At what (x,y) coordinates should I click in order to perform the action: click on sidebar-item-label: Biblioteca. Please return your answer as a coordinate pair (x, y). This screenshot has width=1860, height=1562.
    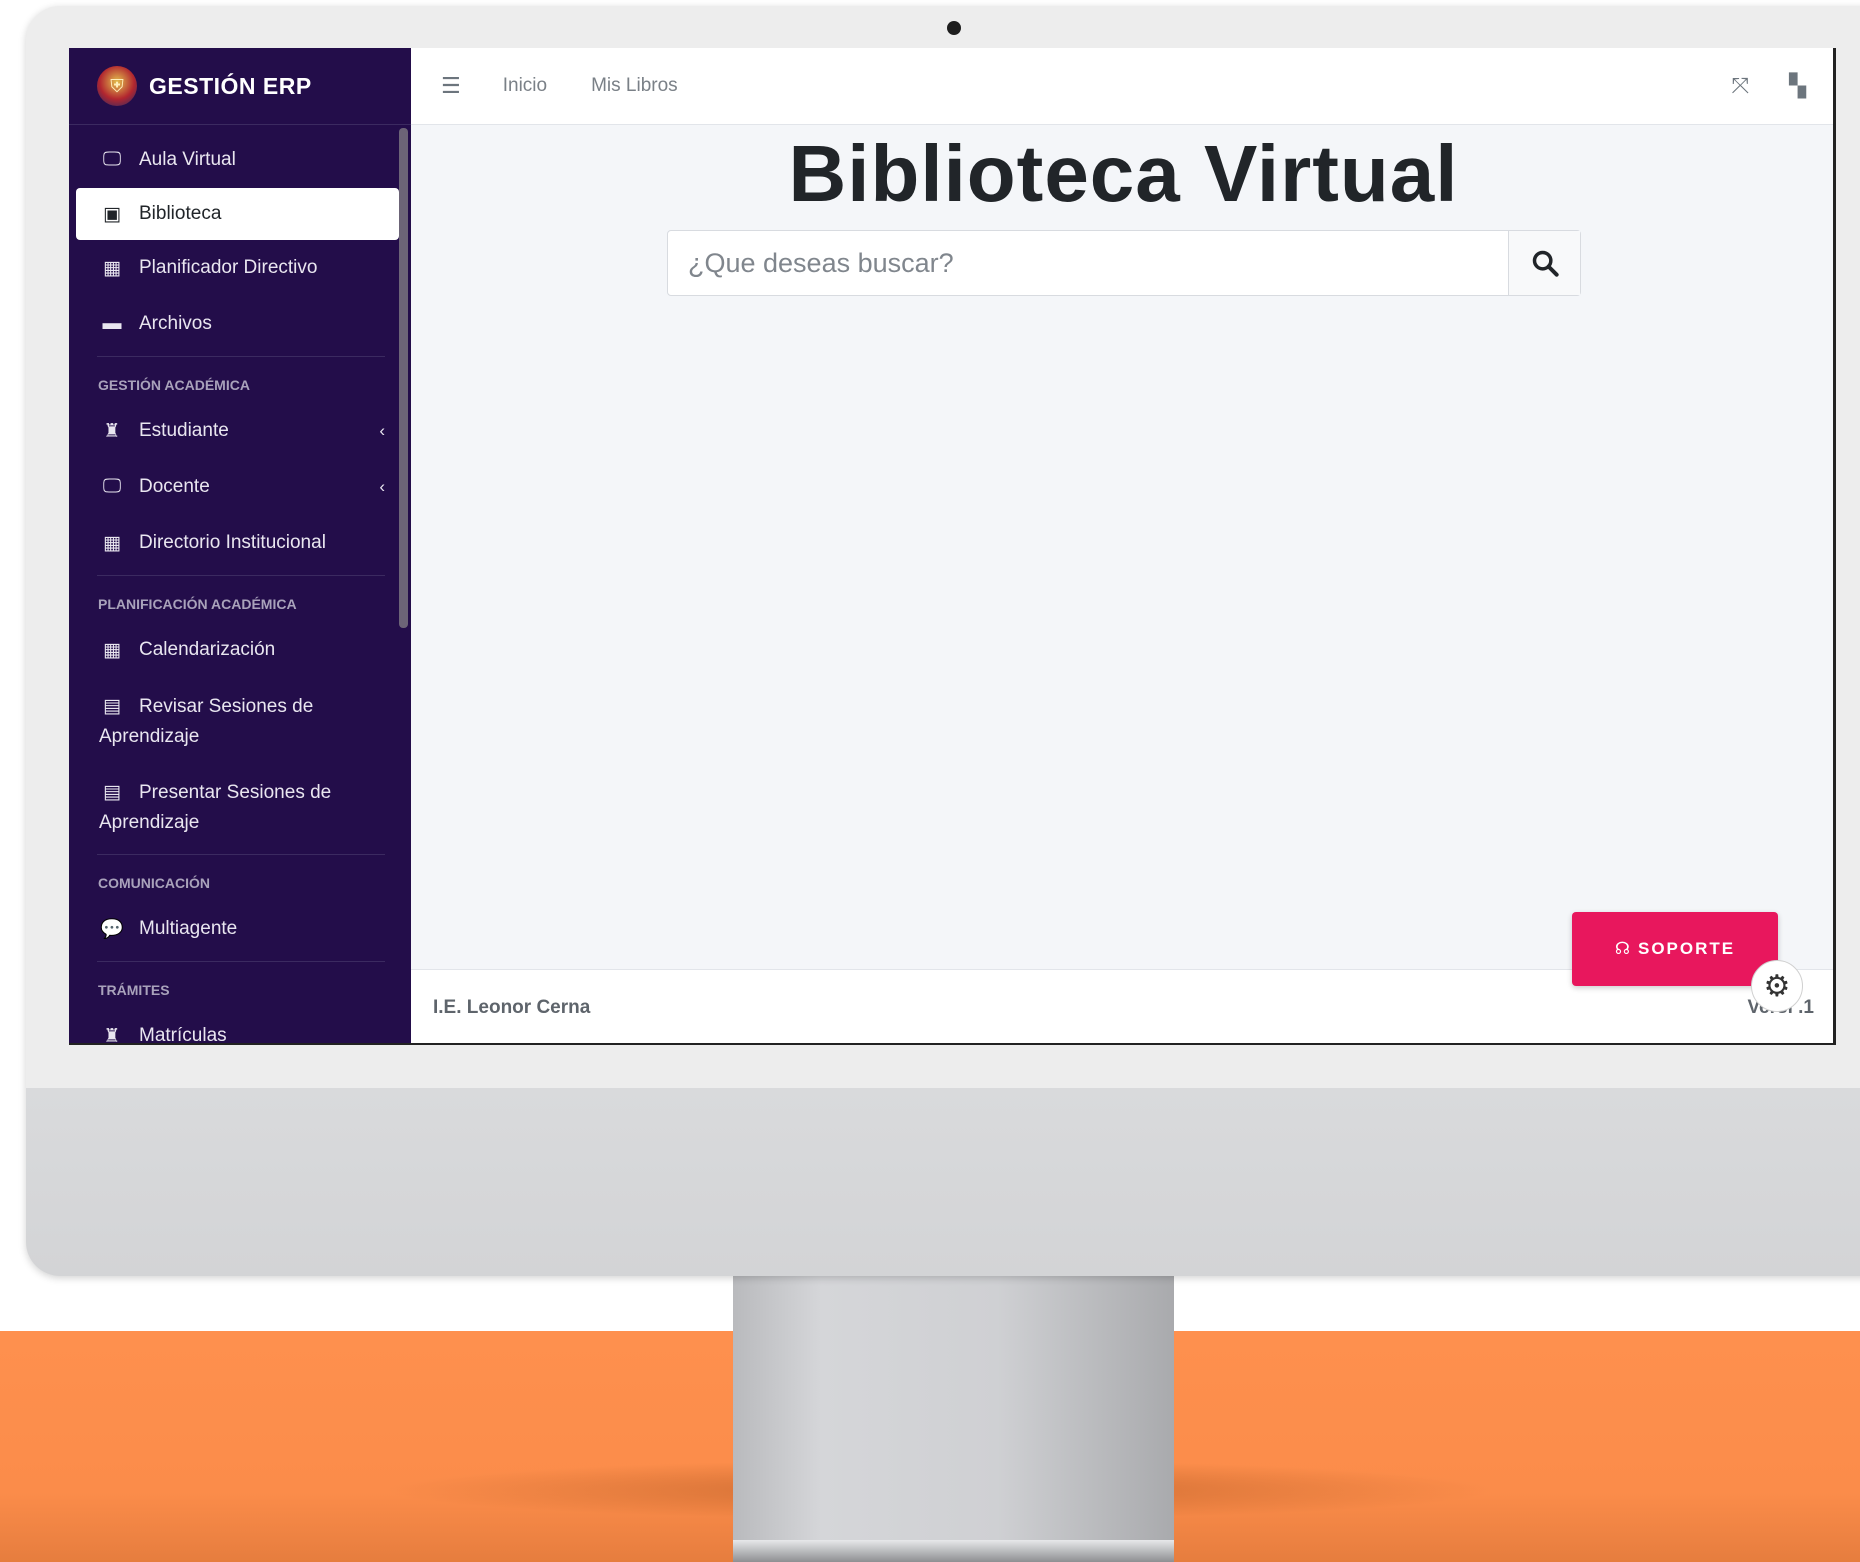
    Looking at the image, I should click on (180, 213).